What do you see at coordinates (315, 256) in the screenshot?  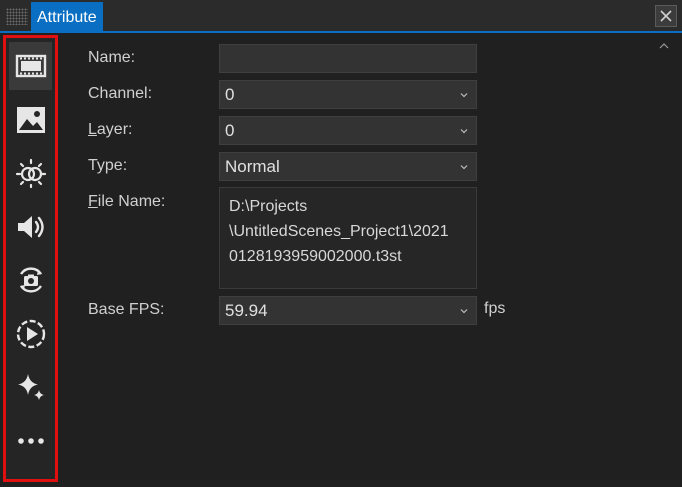 I see `filename-line: 0128193959002000.t3st` at bounding box center [315, 256].